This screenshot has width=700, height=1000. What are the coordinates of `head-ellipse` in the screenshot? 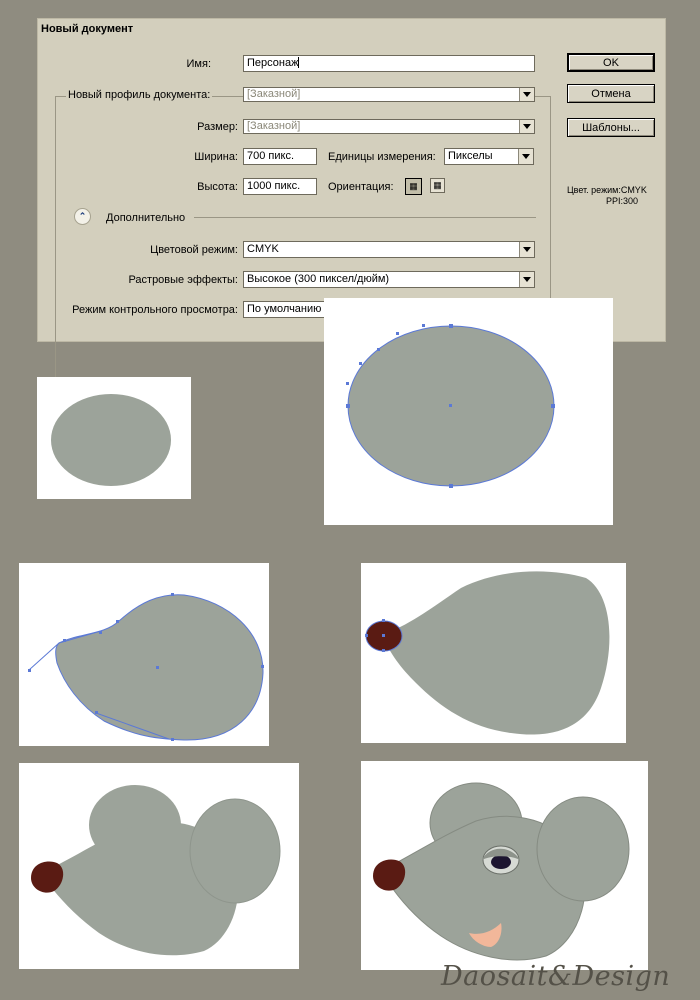 It's located at (111, 440).